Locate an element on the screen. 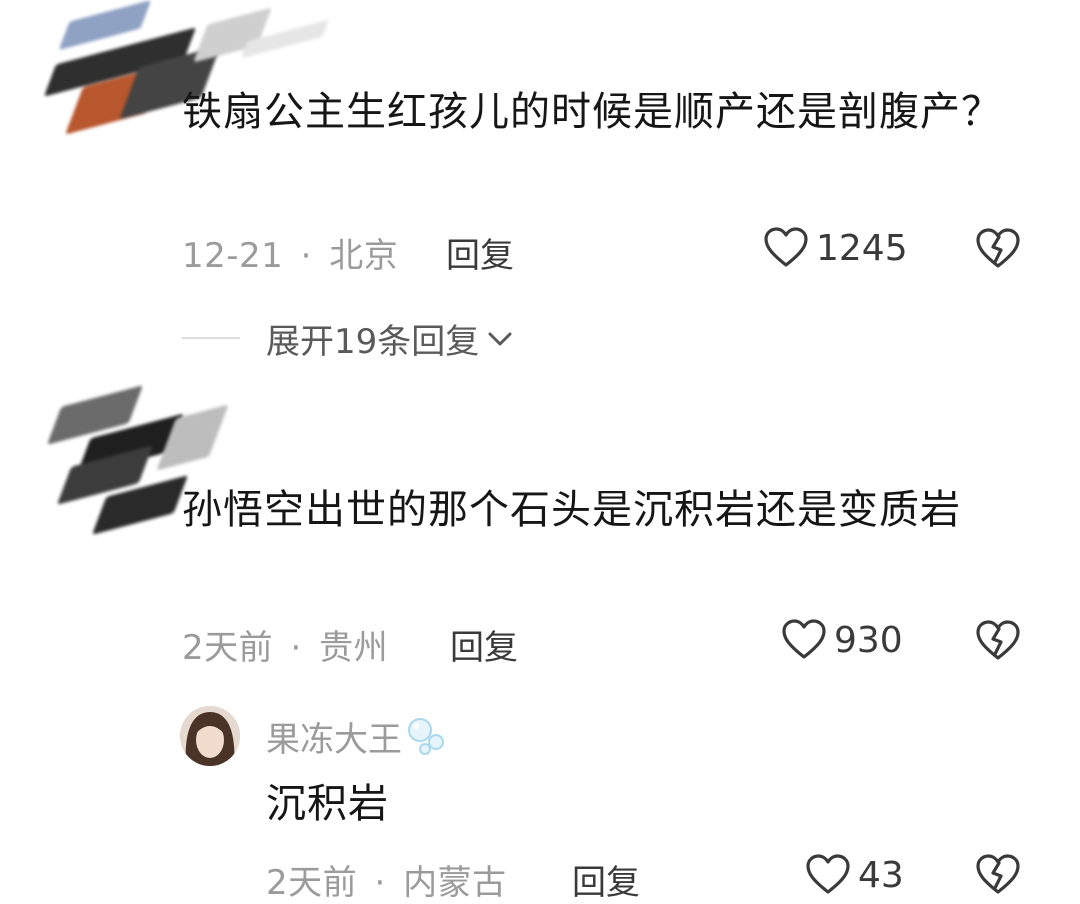  reply-avatar is located at coordinates (210, 736).